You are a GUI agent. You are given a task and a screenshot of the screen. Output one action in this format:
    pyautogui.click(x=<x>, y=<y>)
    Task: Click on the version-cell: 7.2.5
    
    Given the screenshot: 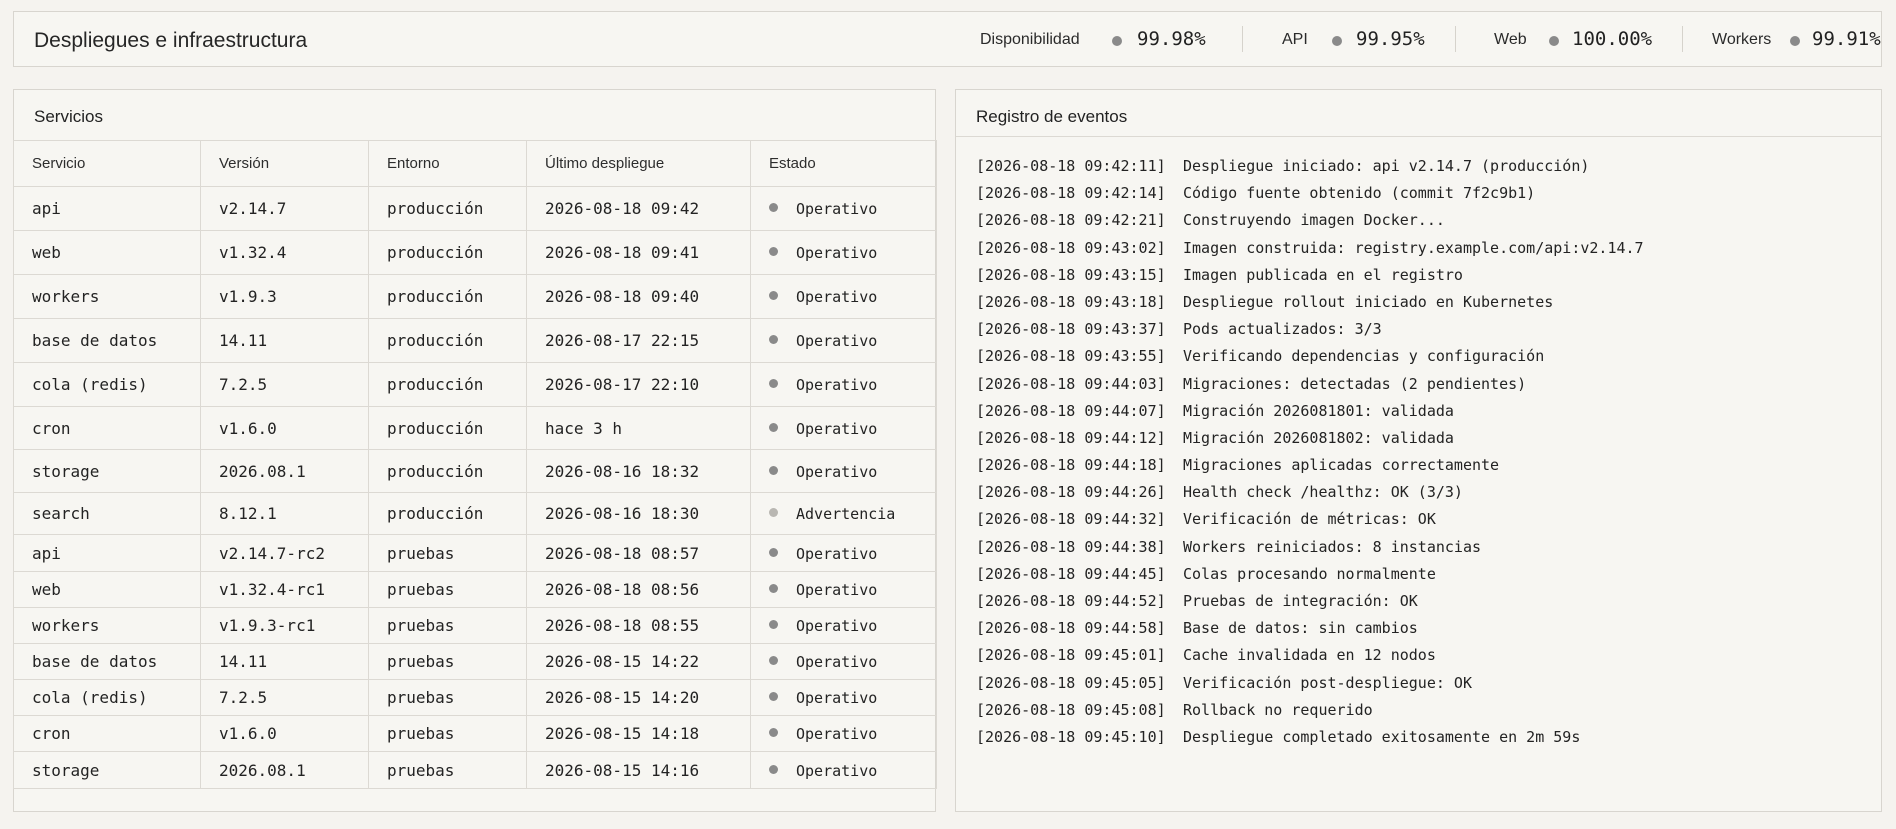 What is the action you would take?
    pyautogui.click(x=284, y=384)
    